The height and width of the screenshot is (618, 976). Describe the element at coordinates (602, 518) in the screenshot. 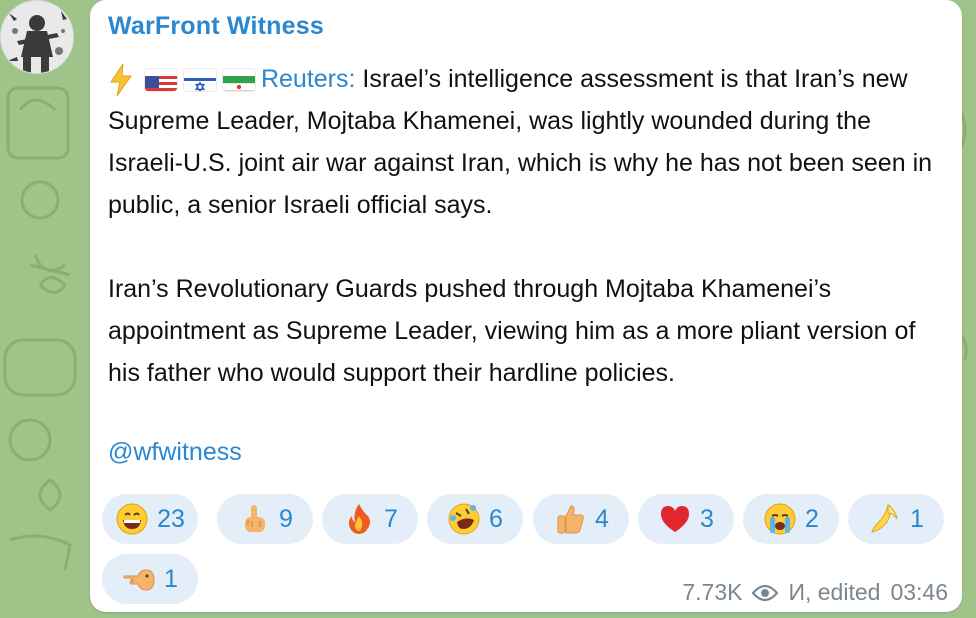

I see `reaction-count: 4` at that location.